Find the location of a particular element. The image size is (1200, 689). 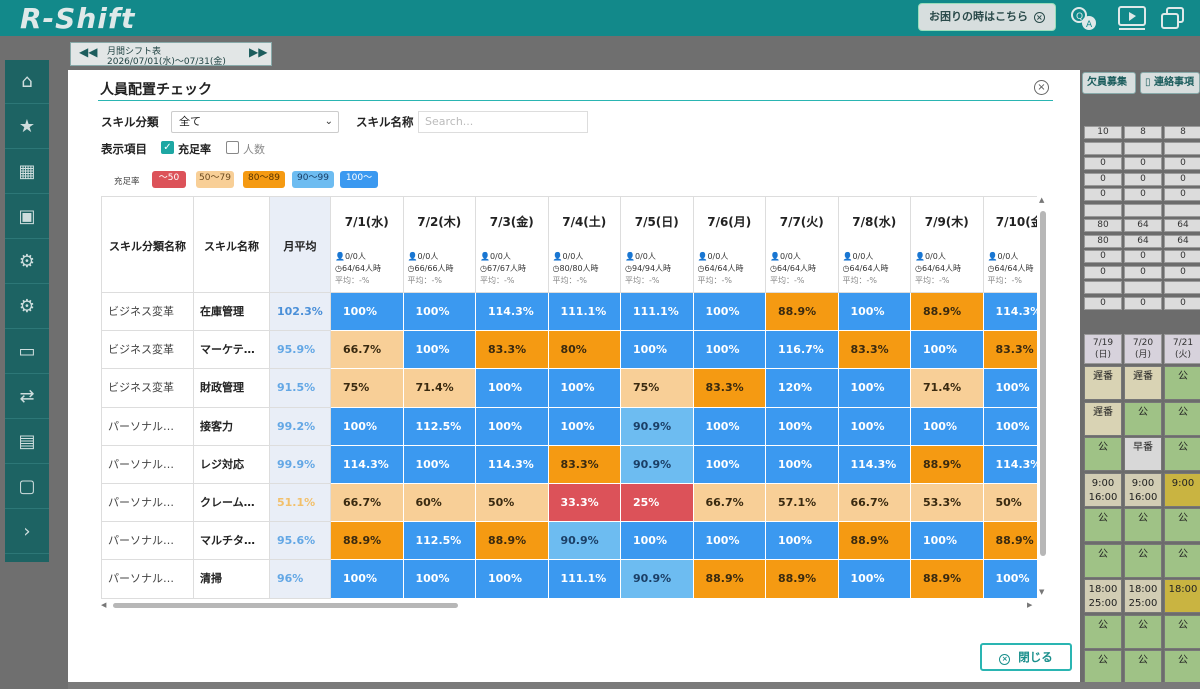

home-icon: ⌂ is located at coordinates (27, 82).